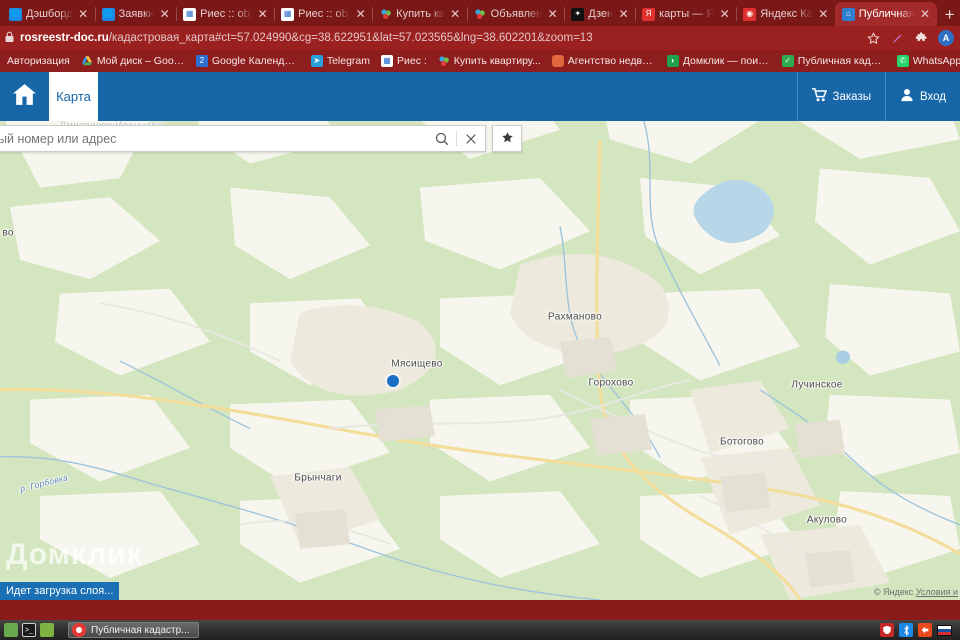  I want to click on yandex-icon: Я, so click(649, 14).